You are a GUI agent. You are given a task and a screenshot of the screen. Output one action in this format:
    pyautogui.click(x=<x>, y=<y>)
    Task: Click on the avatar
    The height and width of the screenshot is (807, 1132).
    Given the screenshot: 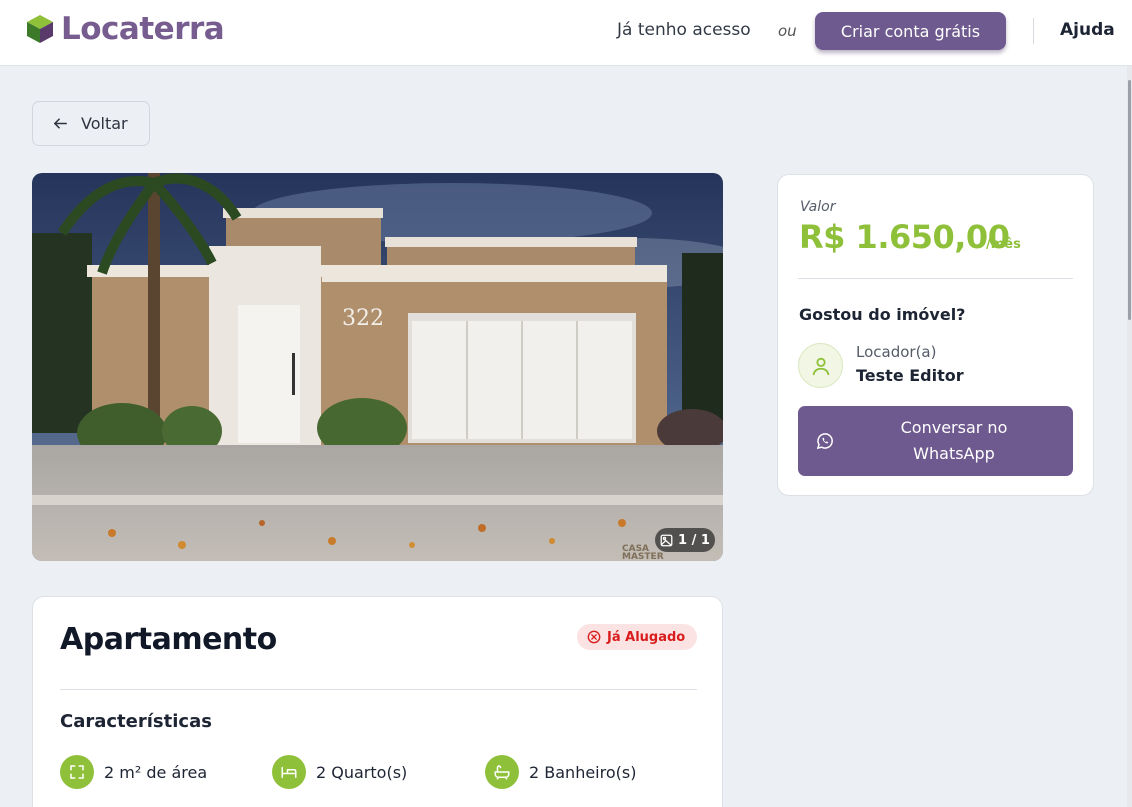 What is the action you would take?
    pyautogui.click(x=820, y=365)
    